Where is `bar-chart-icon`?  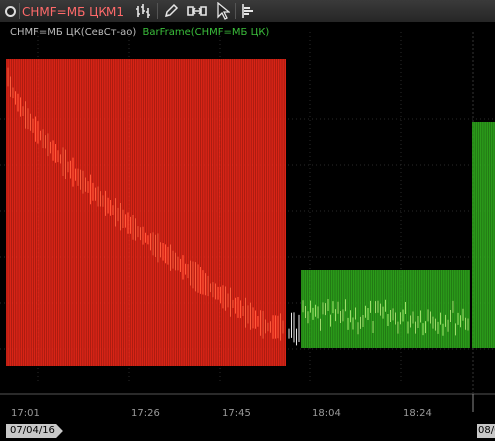
bar-chart-icon is located at coordinates (144, 11).